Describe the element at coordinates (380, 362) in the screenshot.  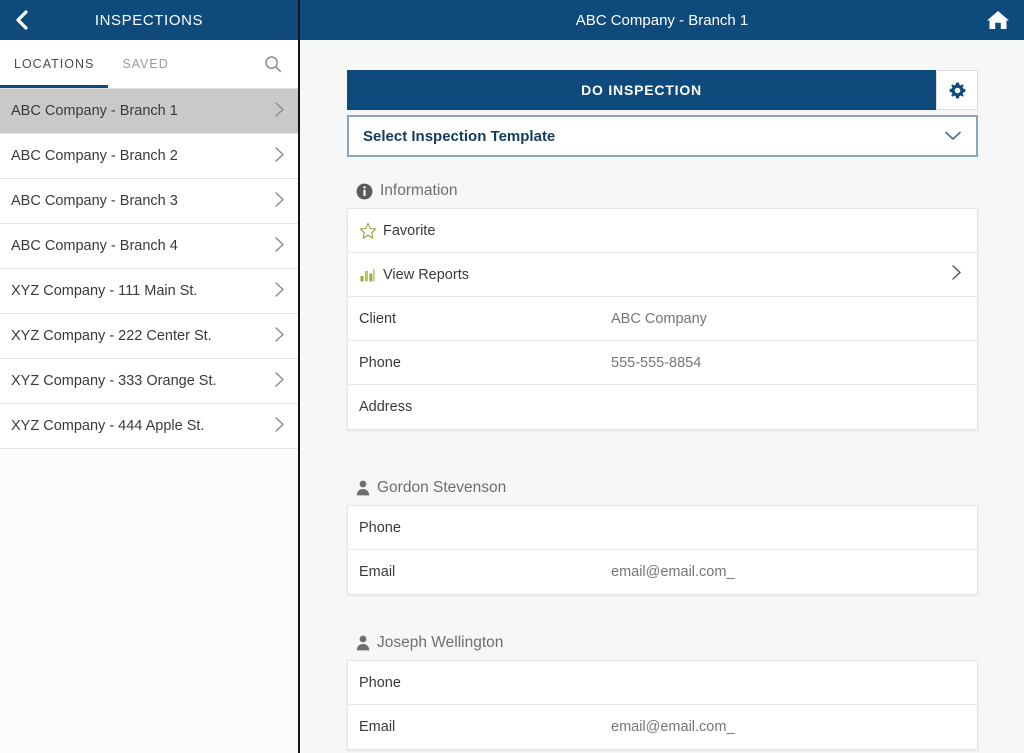
I see `info-field-label: Phone` at that location.